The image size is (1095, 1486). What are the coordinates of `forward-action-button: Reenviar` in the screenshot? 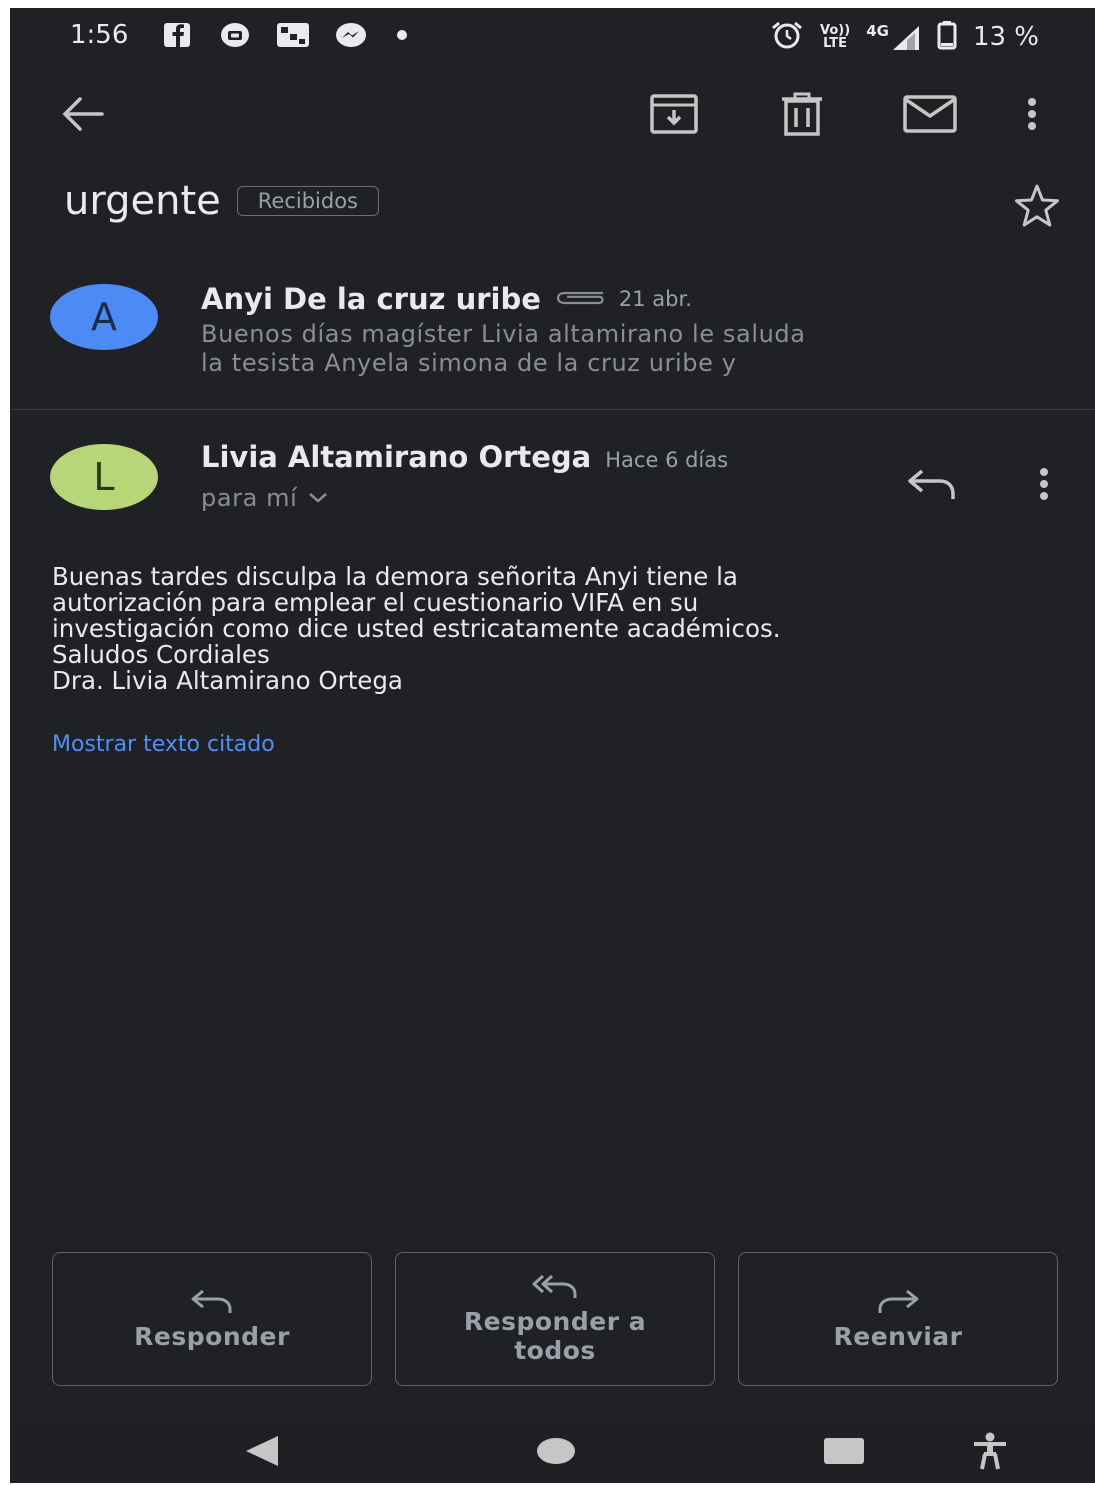 It's located at (898, 1319).